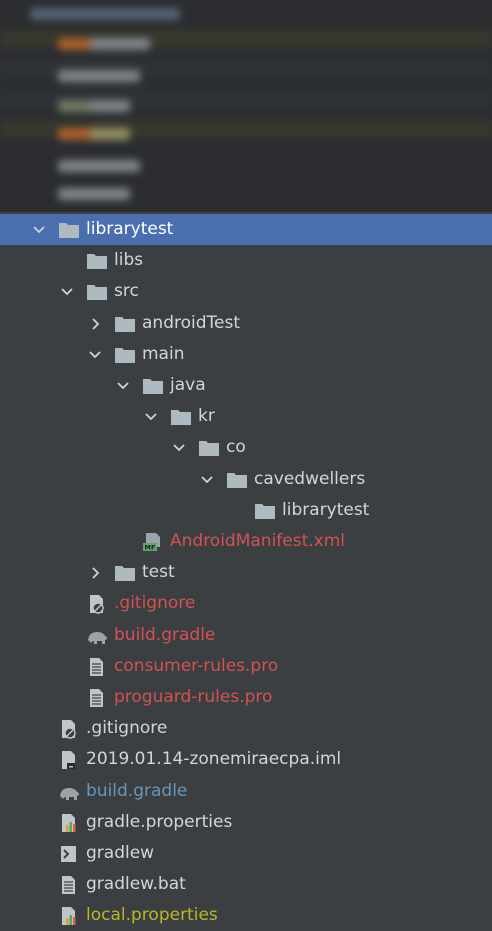  I want to click on tree-row: proguard-rules.pro, so click(246, 697).